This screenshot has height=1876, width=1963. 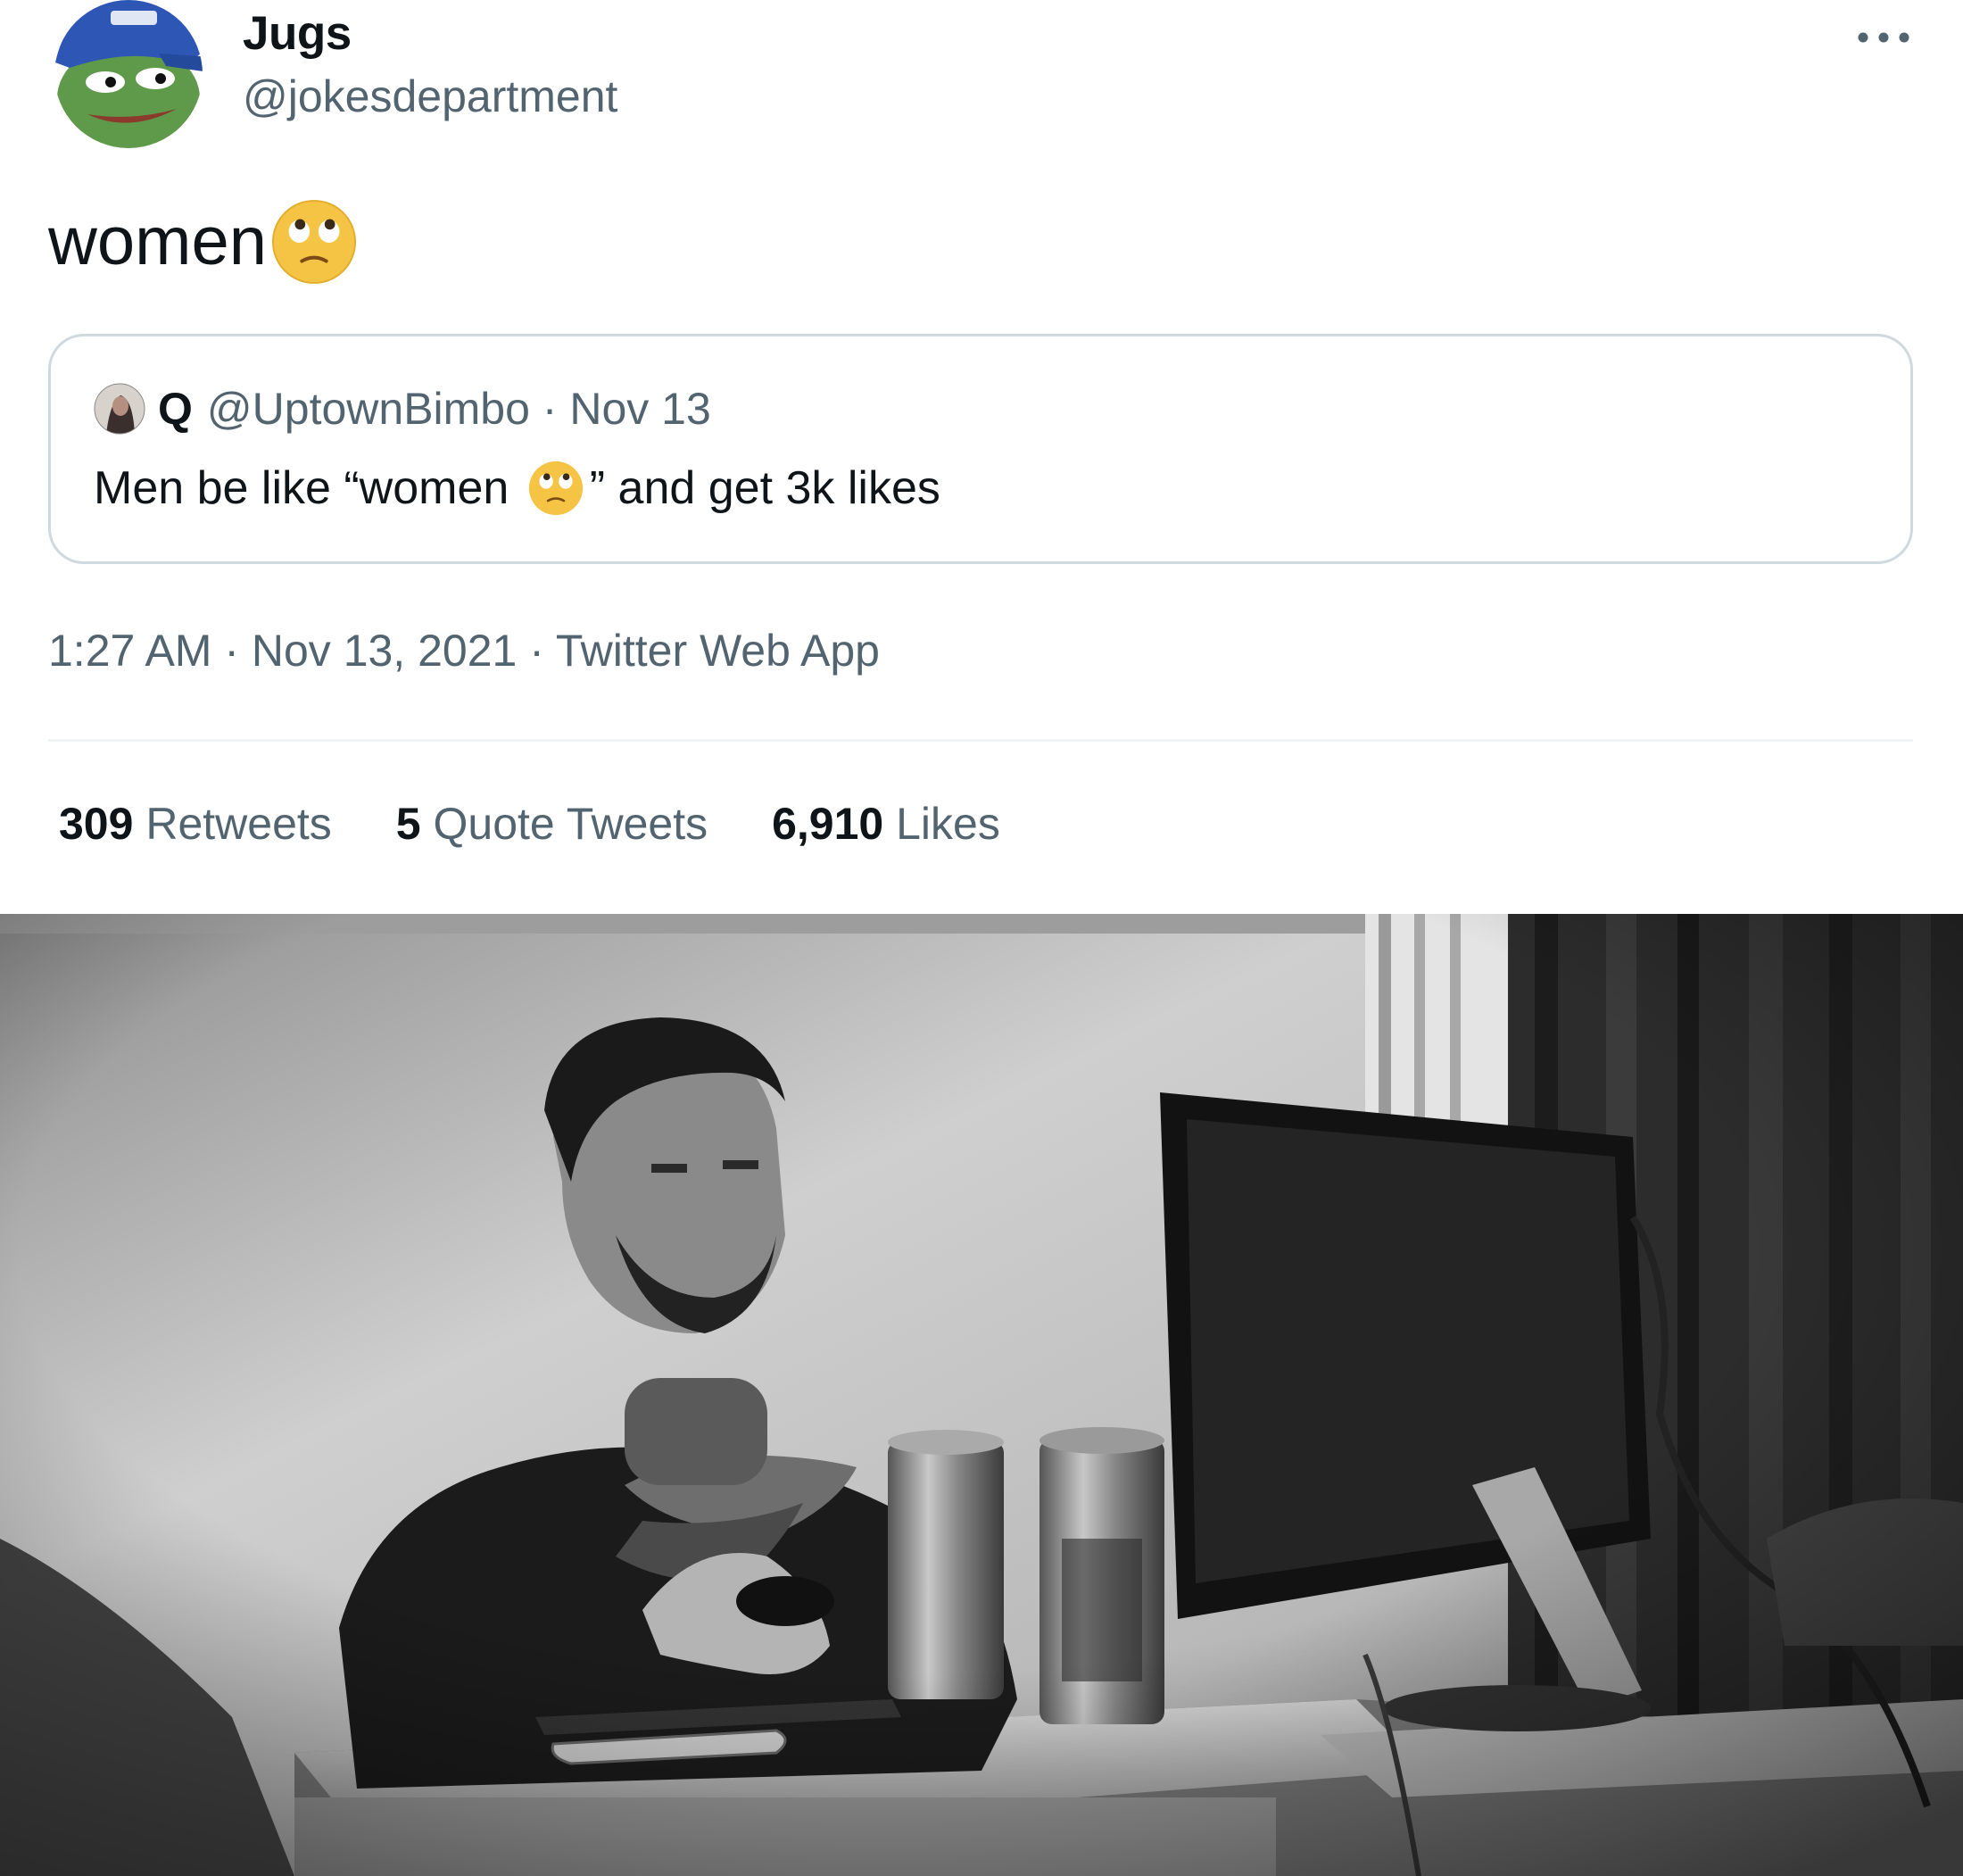 What do you see at coordinates (464, 651) in the screenshot?
I see `tweet-timestamp: 1:27 AM · Nov 13, 2021 · Twitter Web App` at bounding box center [464, 651].